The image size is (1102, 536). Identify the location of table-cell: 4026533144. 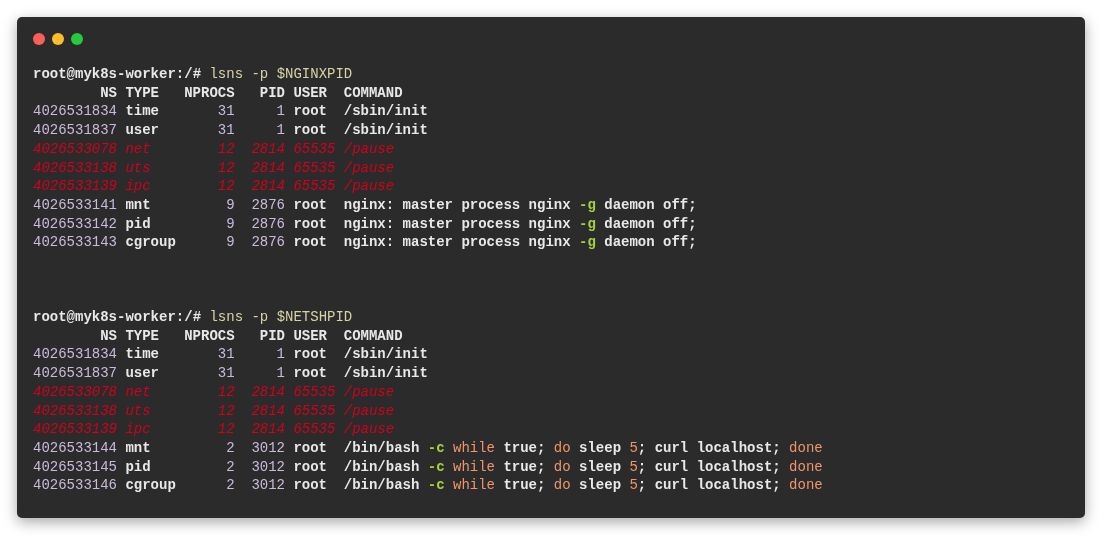
(75, 448).